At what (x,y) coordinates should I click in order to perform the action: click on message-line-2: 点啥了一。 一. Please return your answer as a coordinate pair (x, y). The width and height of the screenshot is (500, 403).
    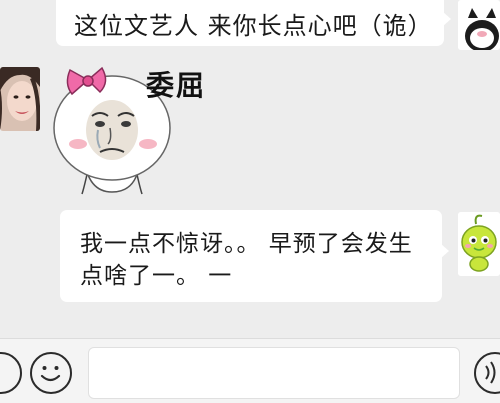
    Looking at the image, I should click on (156, 276).